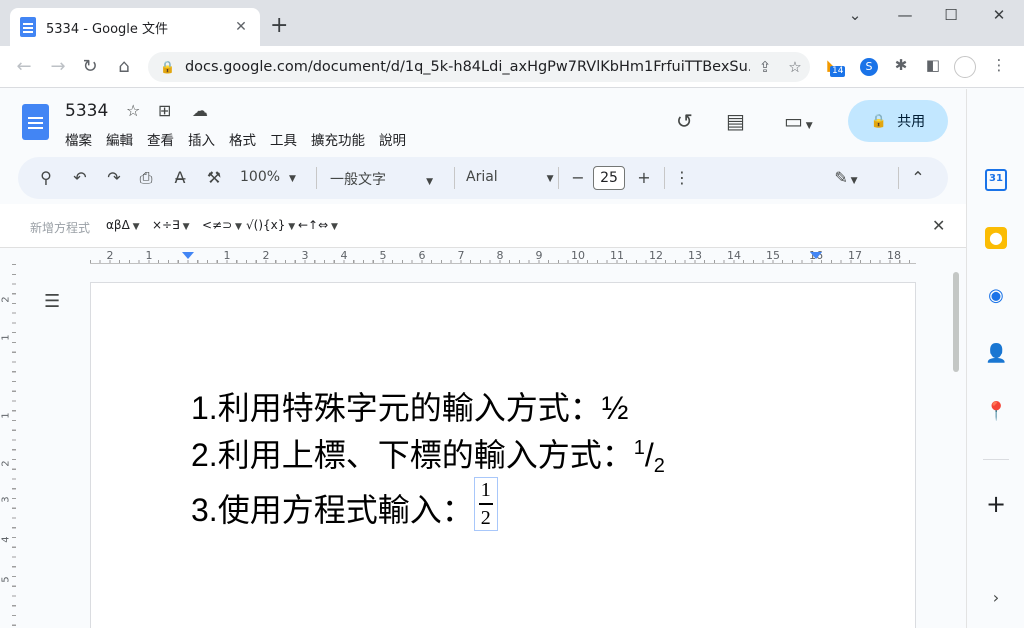  Describe the element at coordinates (734, 255) in the screenshot. I see `ruler-label: 14` at that location.